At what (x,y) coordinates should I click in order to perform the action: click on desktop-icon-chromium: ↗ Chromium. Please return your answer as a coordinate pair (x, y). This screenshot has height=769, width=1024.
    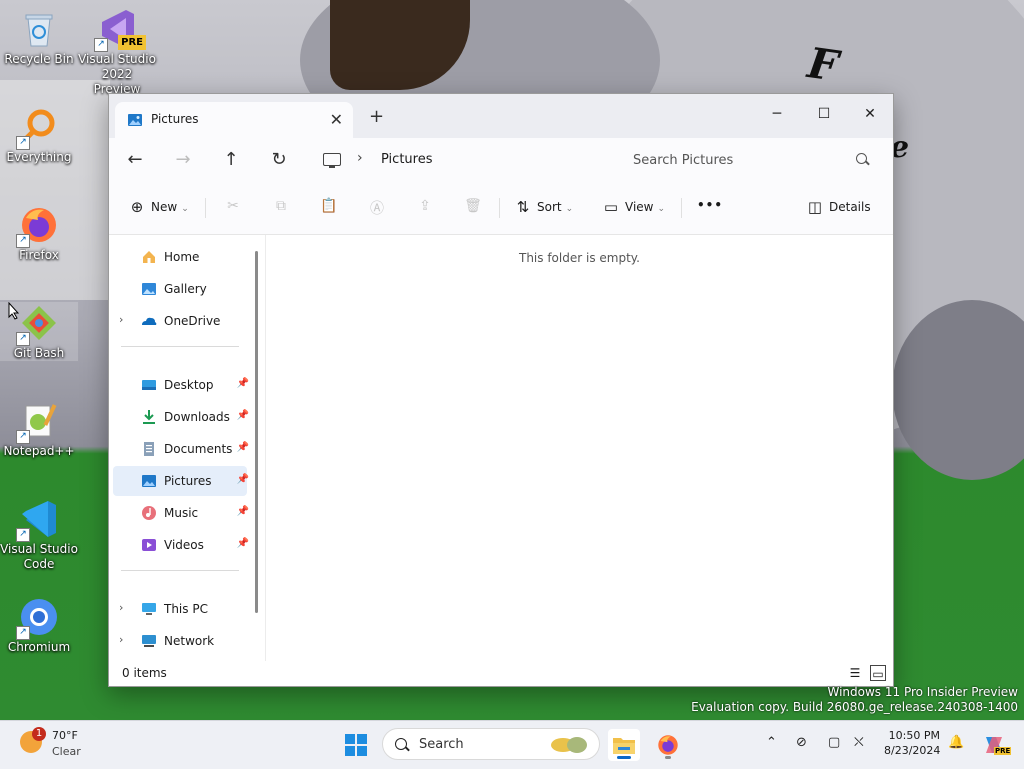
    Looking at the image, I should click on (39, 625).